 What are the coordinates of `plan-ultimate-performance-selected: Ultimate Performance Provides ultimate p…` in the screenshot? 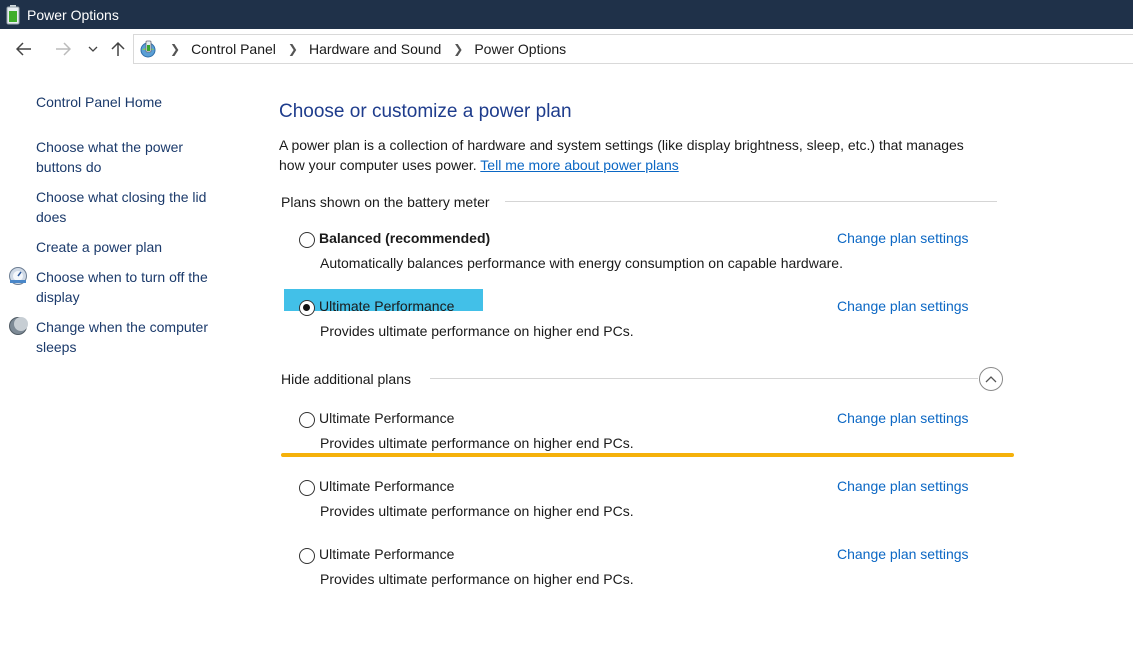 It's located at (649, 319).